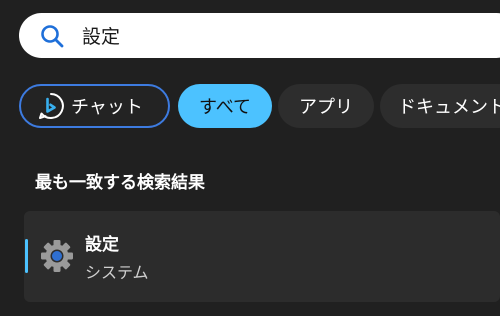 The height and width of the screenshot is (316, 500). I want to click on filter-tabs: チャット すべて アプリ ドキュメント, so click(259, 106).